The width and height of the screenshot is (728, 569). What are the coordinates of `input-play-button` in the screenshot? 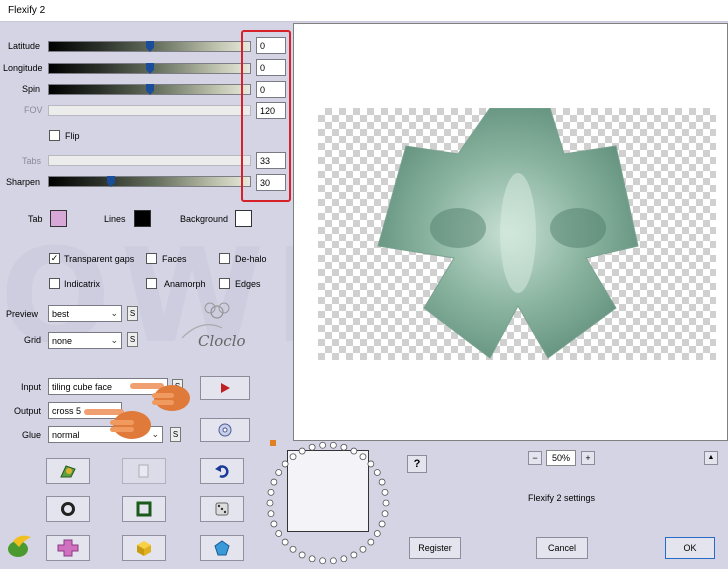 It's located at (225, 388).